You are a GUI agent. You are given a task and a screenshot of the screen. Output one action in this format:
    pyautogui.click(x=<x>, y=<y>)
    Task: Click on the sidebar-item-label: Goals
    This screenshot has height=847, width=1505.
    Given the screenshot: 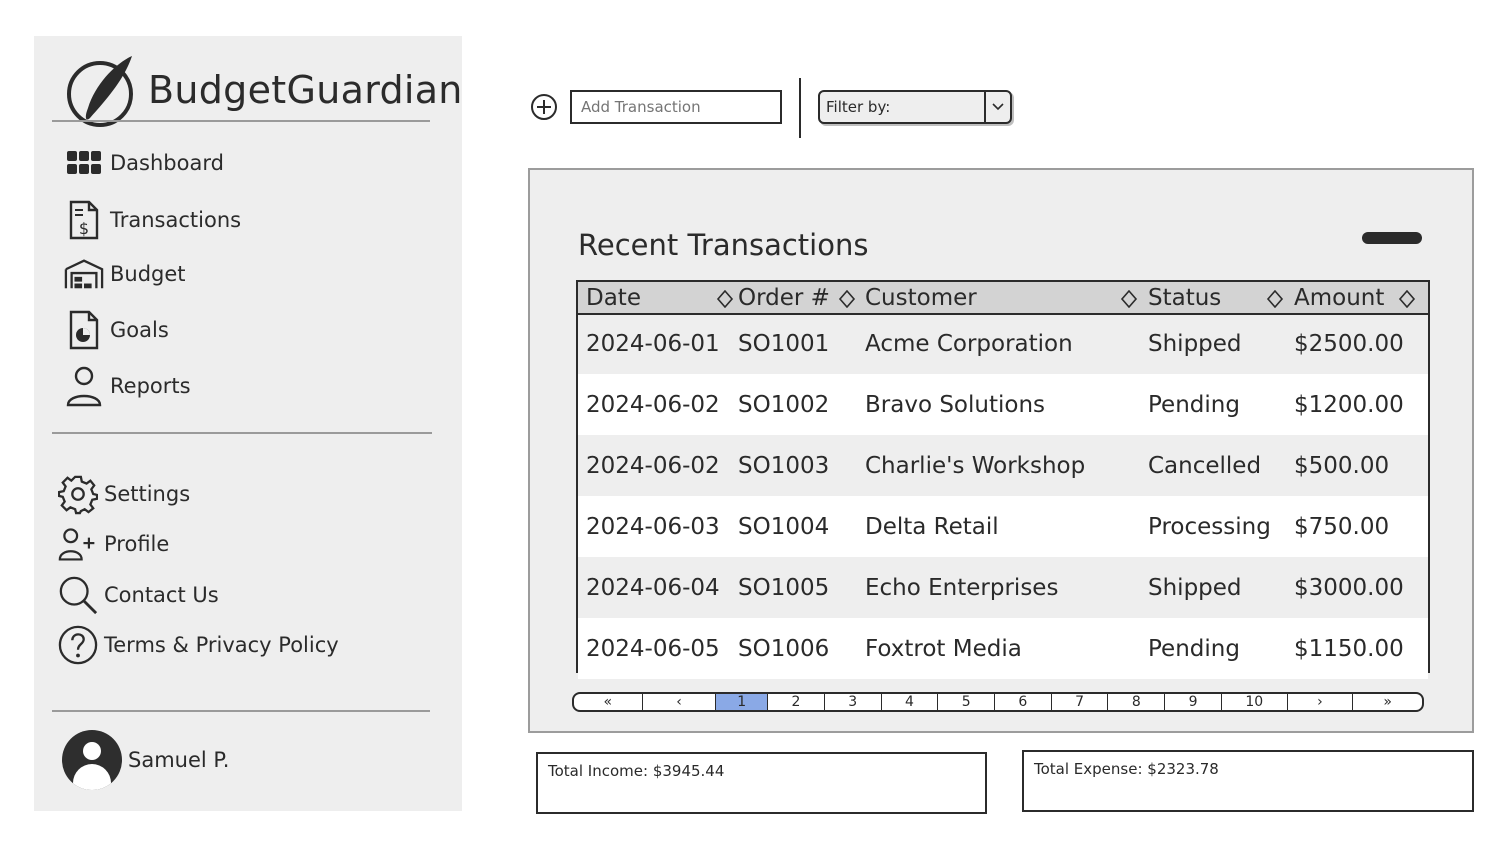 What is the action you would take?
    pyautogui.click(x=139, y=330)
    